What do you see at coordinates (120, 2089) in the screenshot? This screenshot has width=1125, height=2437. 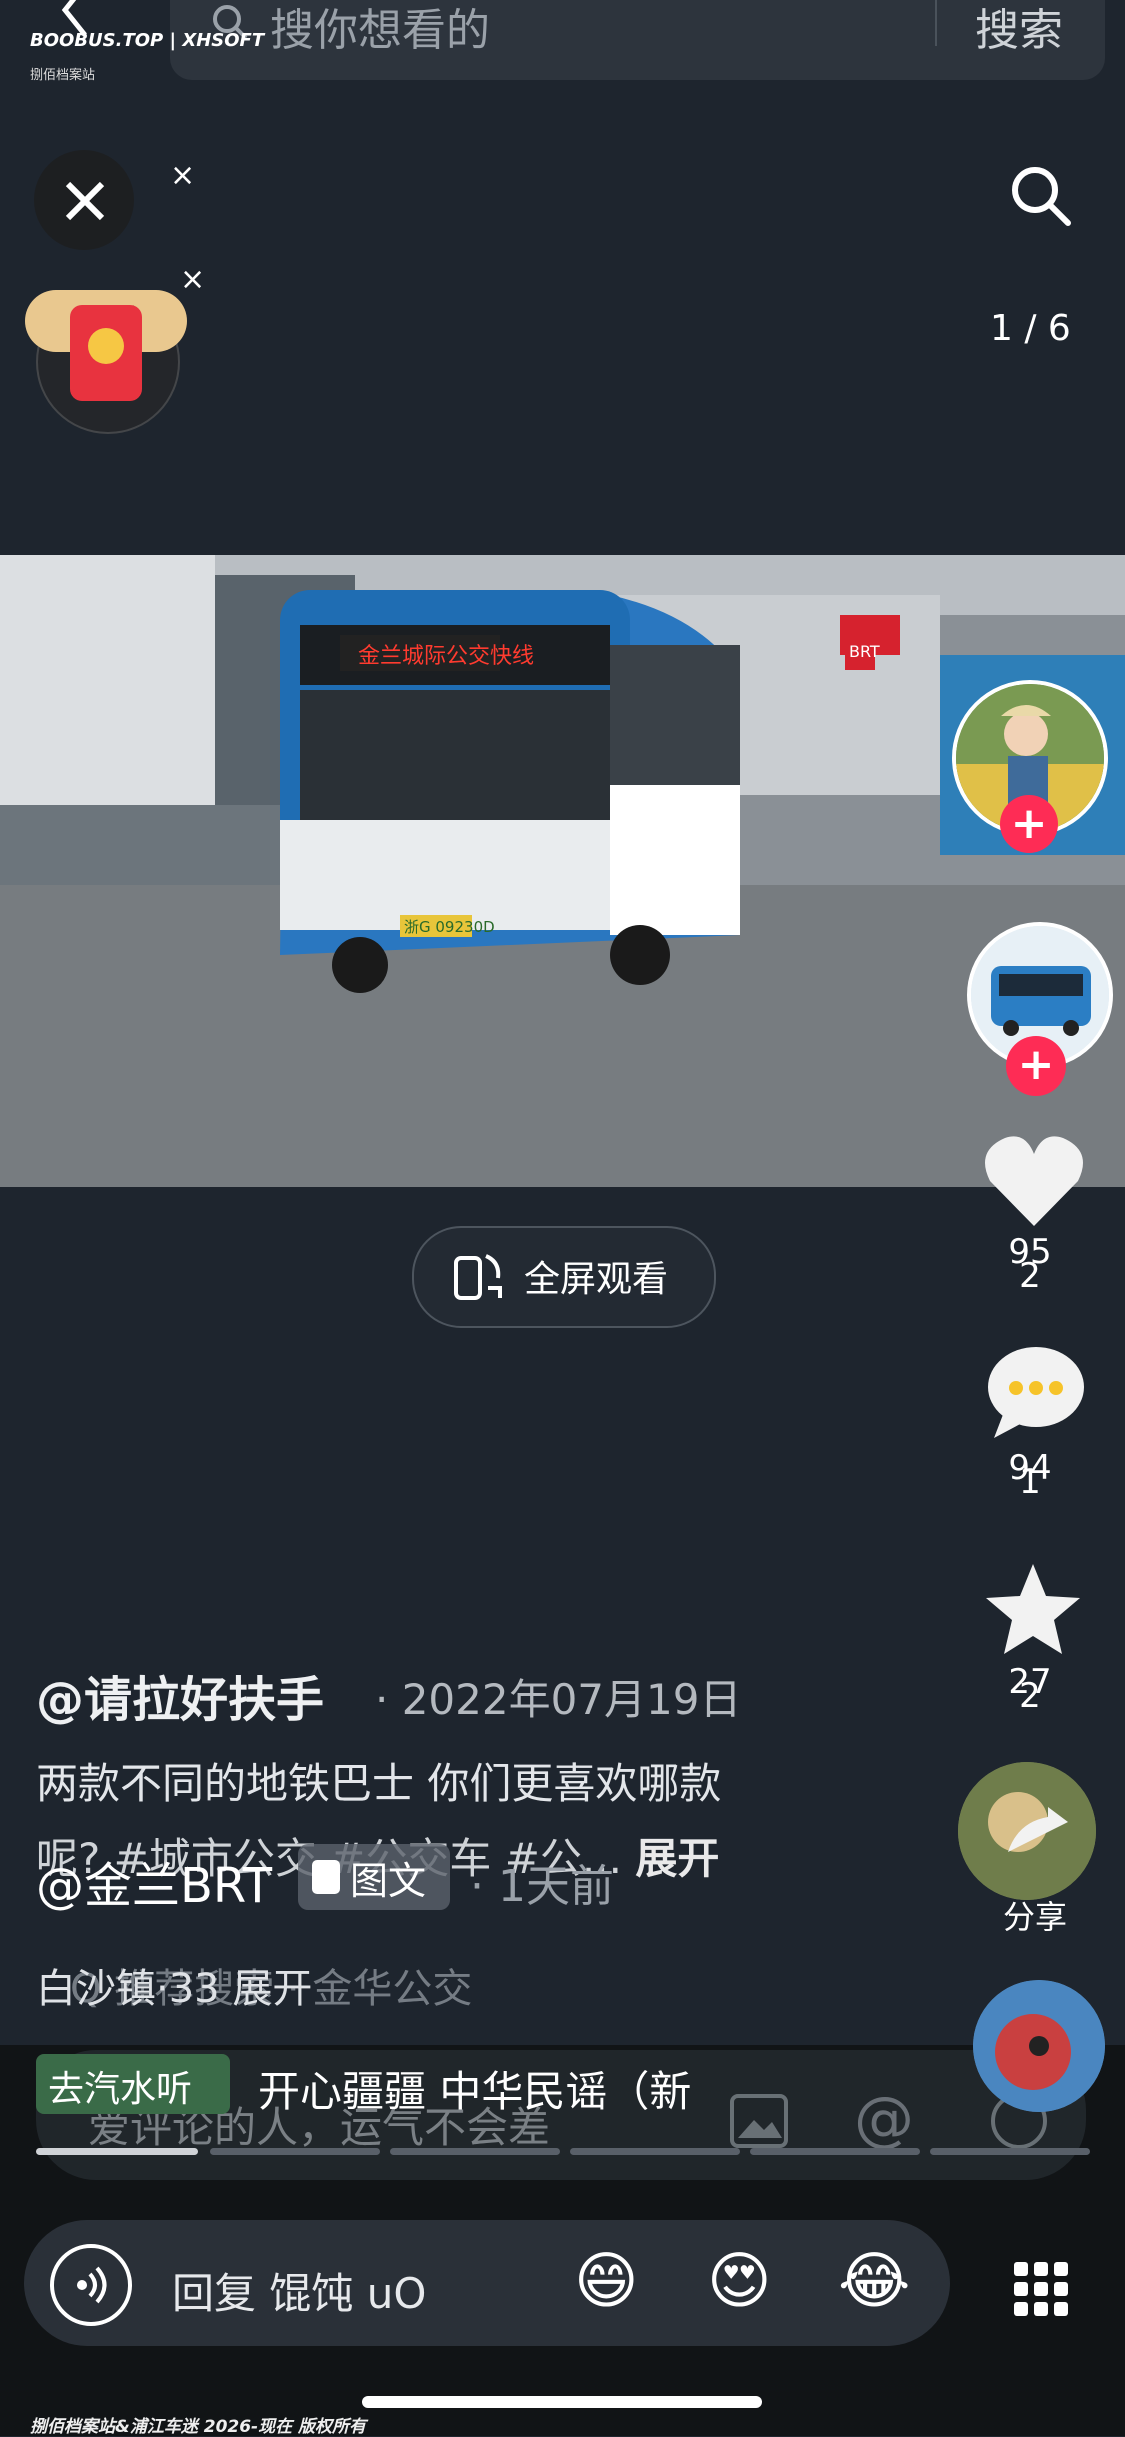 I see `music-chip-label: 去汽水听` at bounding box center [120, 2089].